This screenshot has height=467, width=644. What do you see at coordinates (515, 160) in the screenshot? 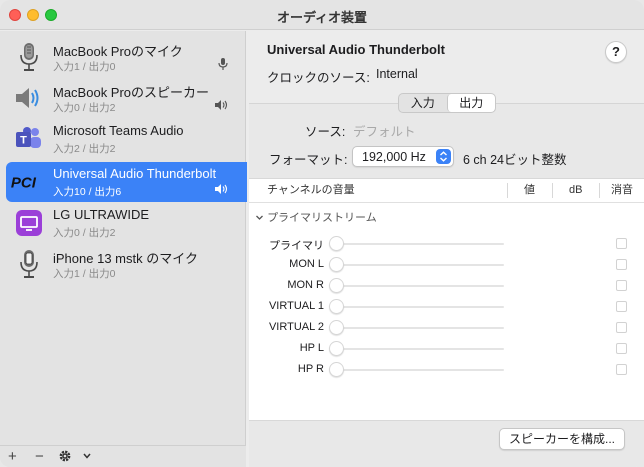
I see `format-channels-bits: 6 ch 24ビット整数` at bounding box center [515, 160].